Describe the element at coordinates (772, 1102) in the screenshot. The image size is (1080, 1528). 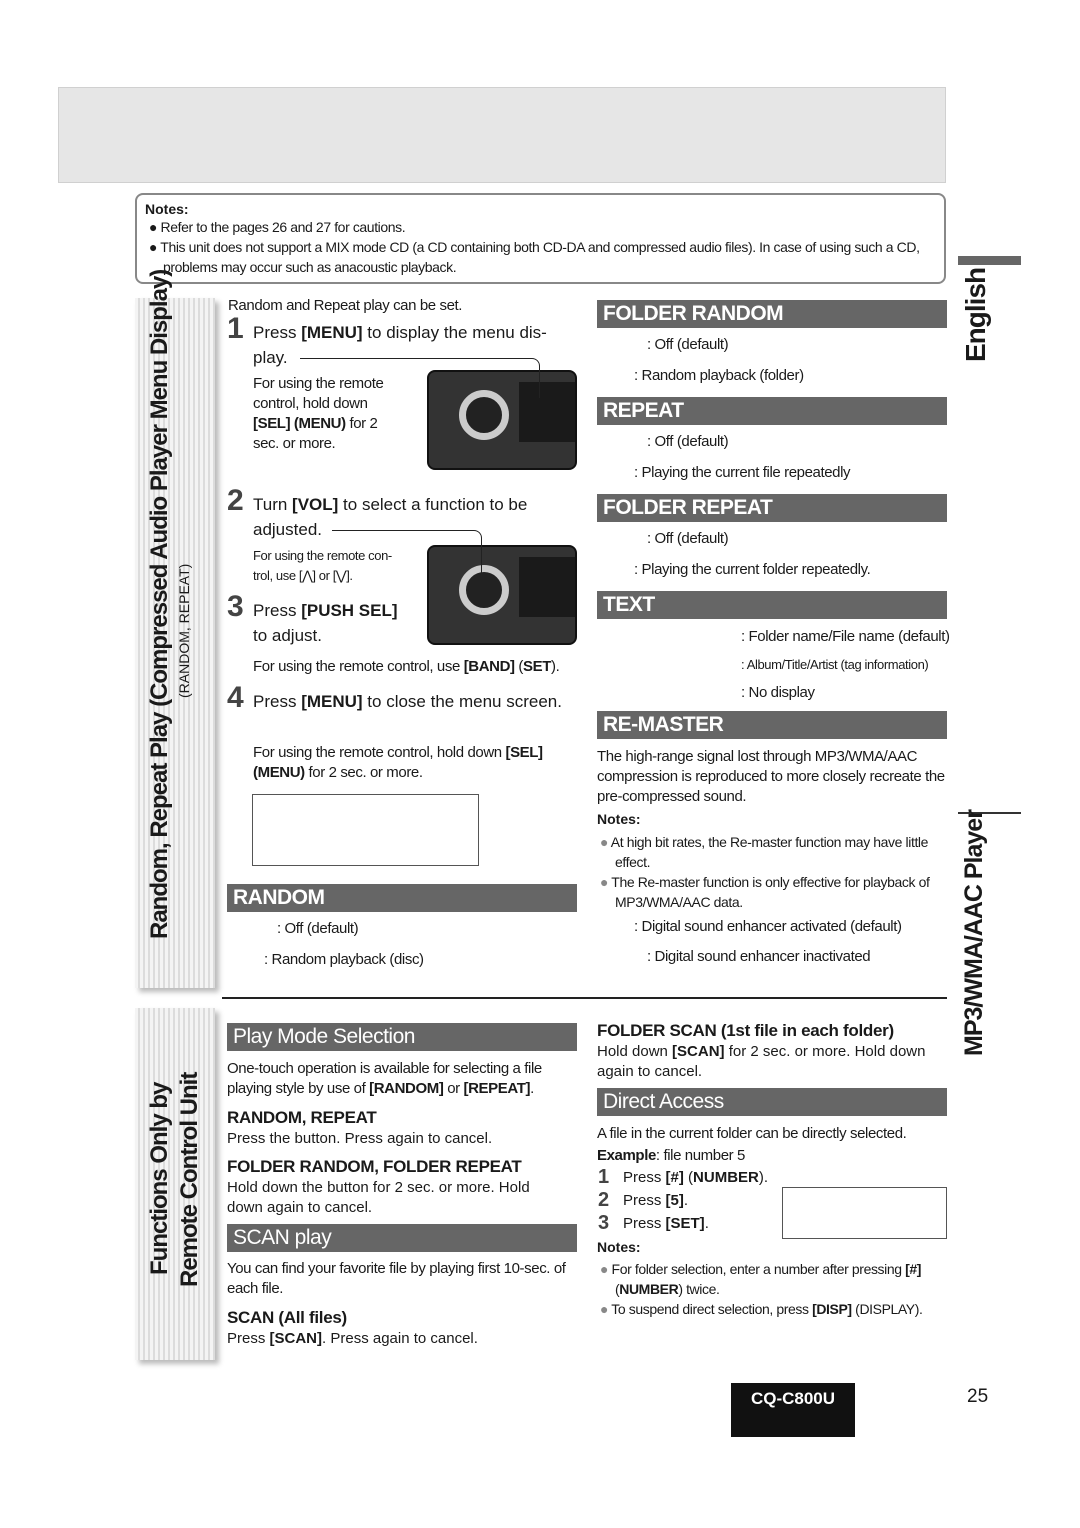
I see `direct-access-header: Direct Access` at that location.